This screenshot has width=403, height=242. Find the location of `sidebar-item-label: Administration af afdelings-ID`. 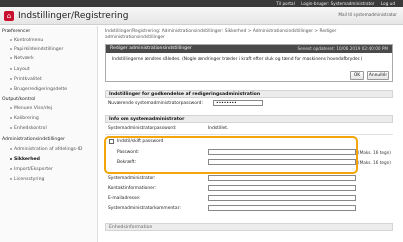

sidebar-item-label: Administration af afdelings-ID is located at coordinates (48, 149).